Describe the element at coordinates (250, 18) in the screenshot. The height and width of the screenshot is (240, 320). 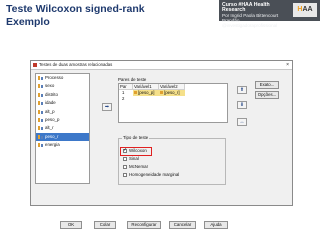
I see `banner-author: Por Ingrid Paola Bittencourt Brandão` at that location.